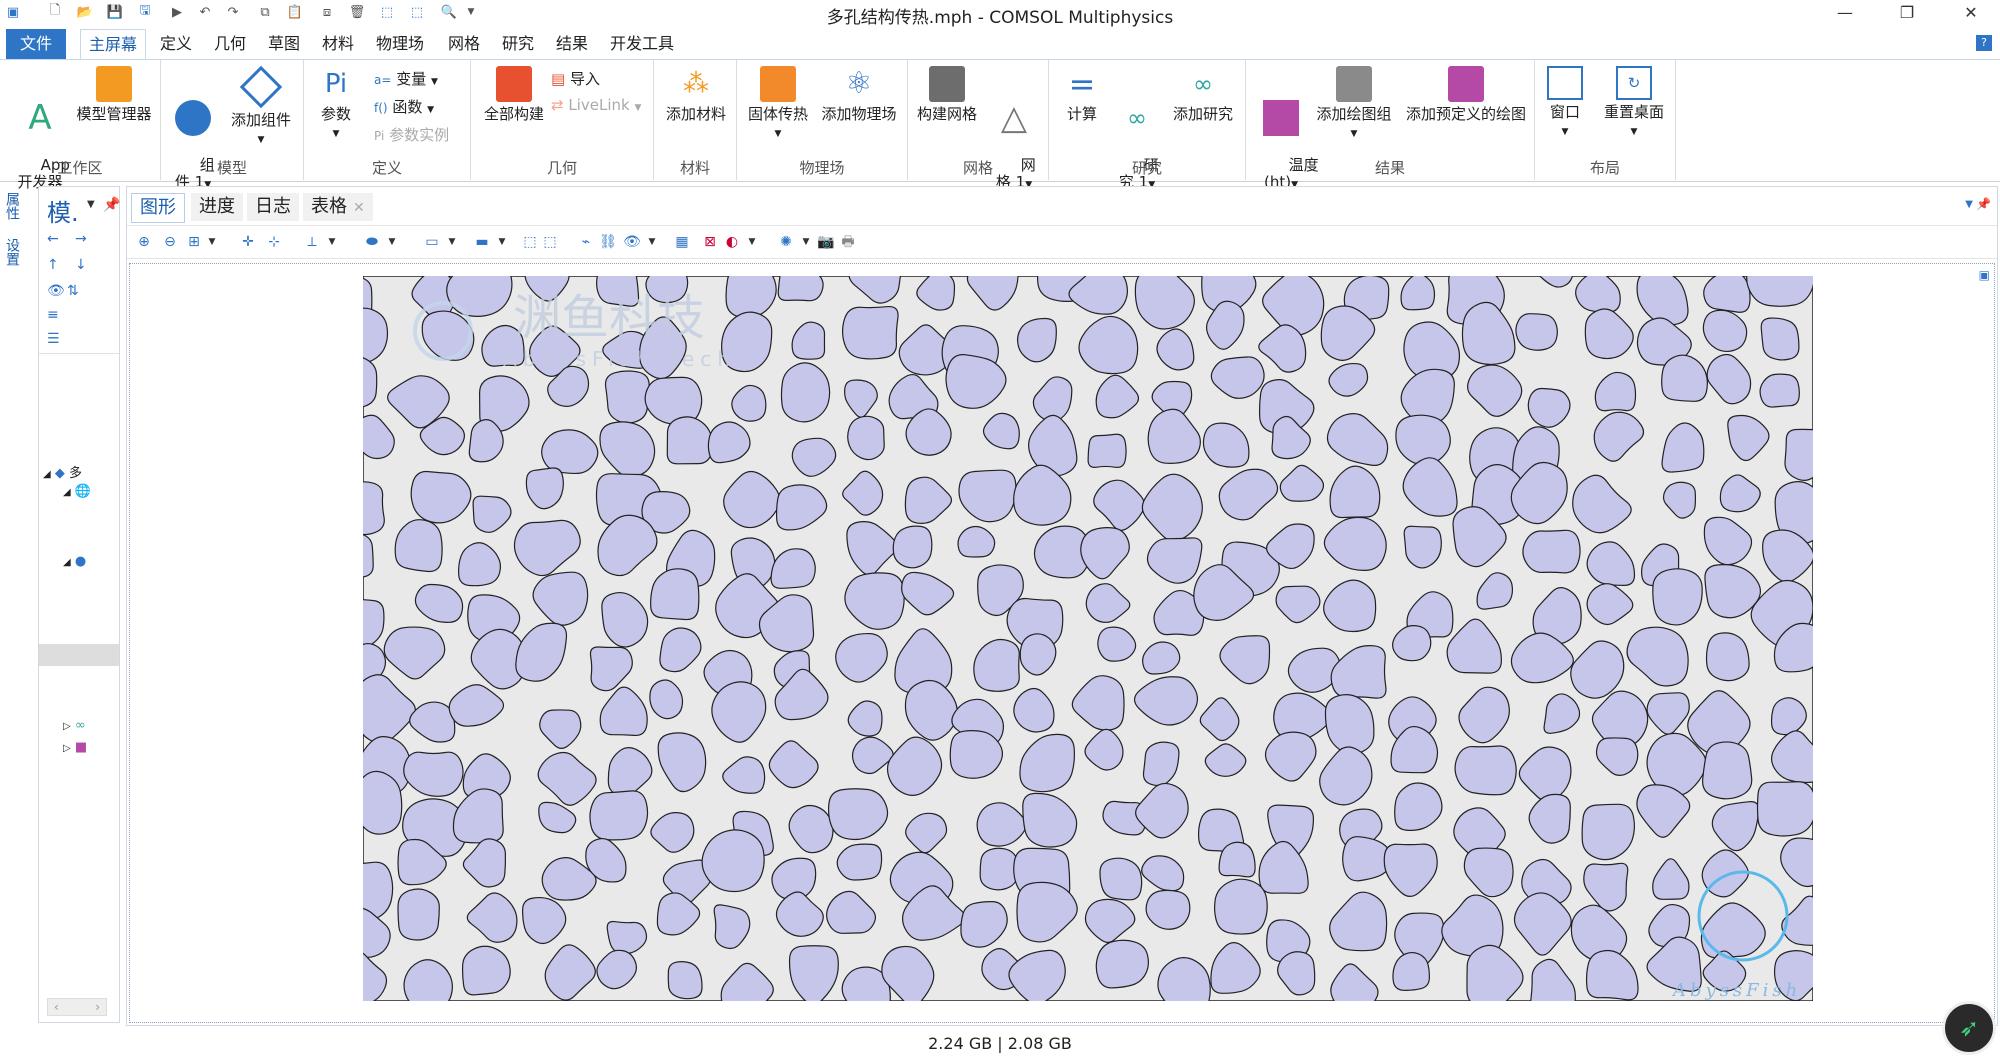 This screenshot has height=1057, width=2000. What do you see at coordinates (575, 78) in the screenshot?
I see `import-button: ▤ 导入` at bounding box center [575, 78].